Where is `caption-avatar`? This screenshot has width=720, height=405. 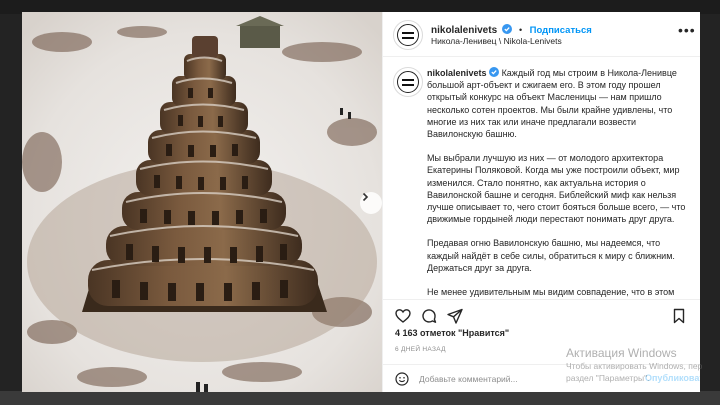 caption-avatar is located at coordinates (408, 82).